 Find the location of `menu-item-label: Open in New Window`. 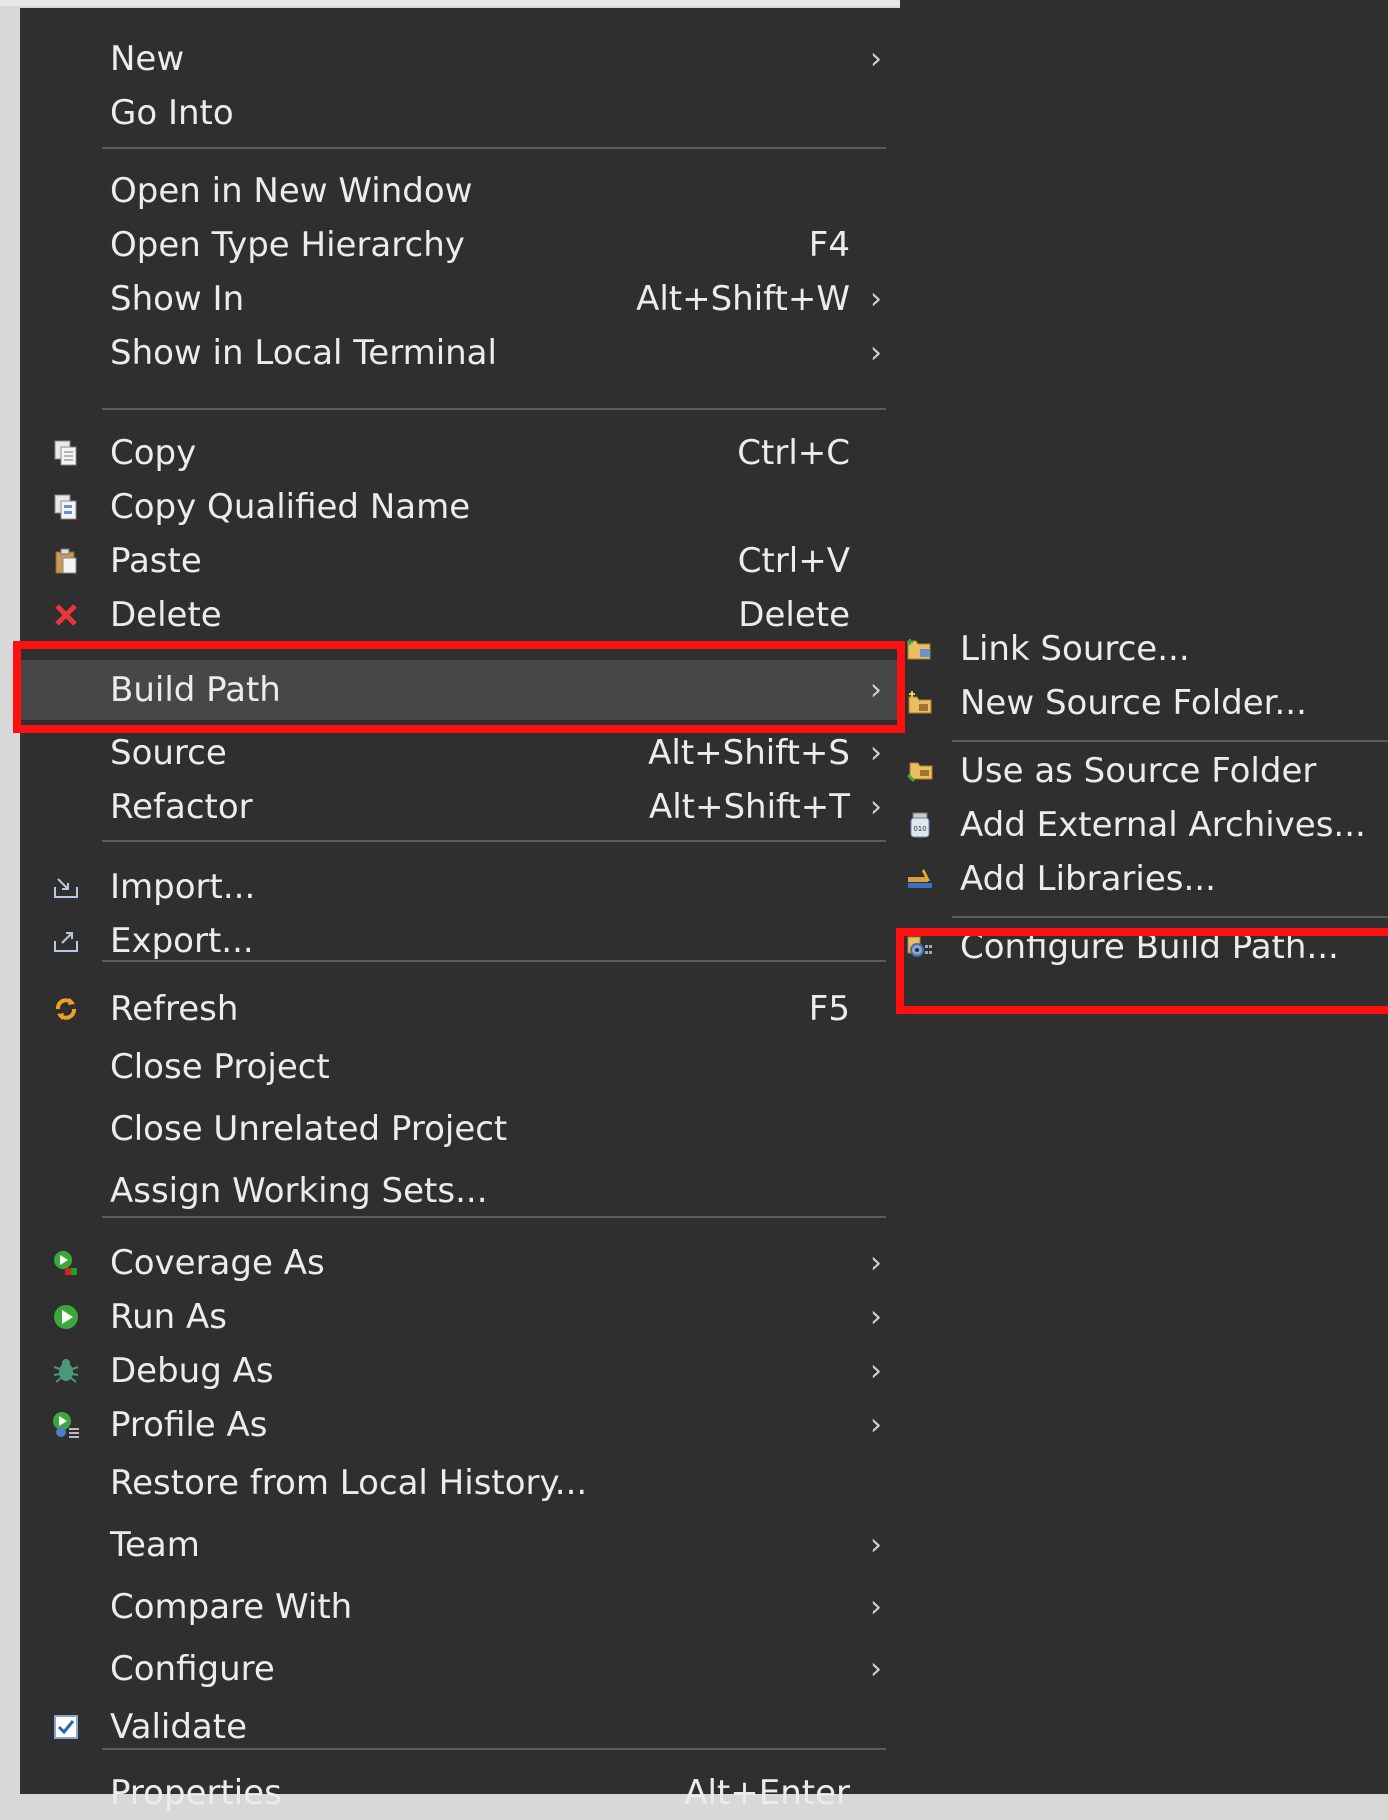

menu-item-label: Open in New Window is located at coordinates (291, 191).